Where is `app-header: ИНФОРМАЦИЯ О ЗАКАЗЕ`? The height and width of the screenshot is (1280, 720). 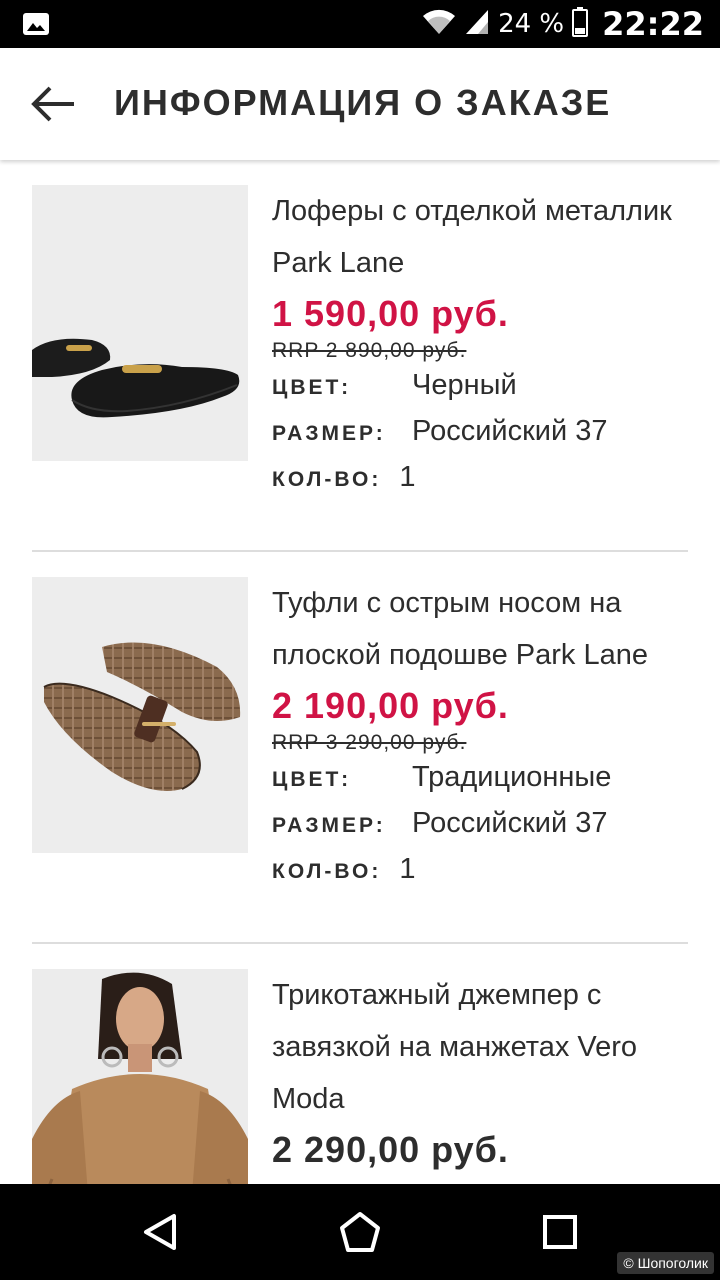
app-header: ИНФОРМАЦИЯ О ЗАКАЗЕ is located at coordinates (360, 104).